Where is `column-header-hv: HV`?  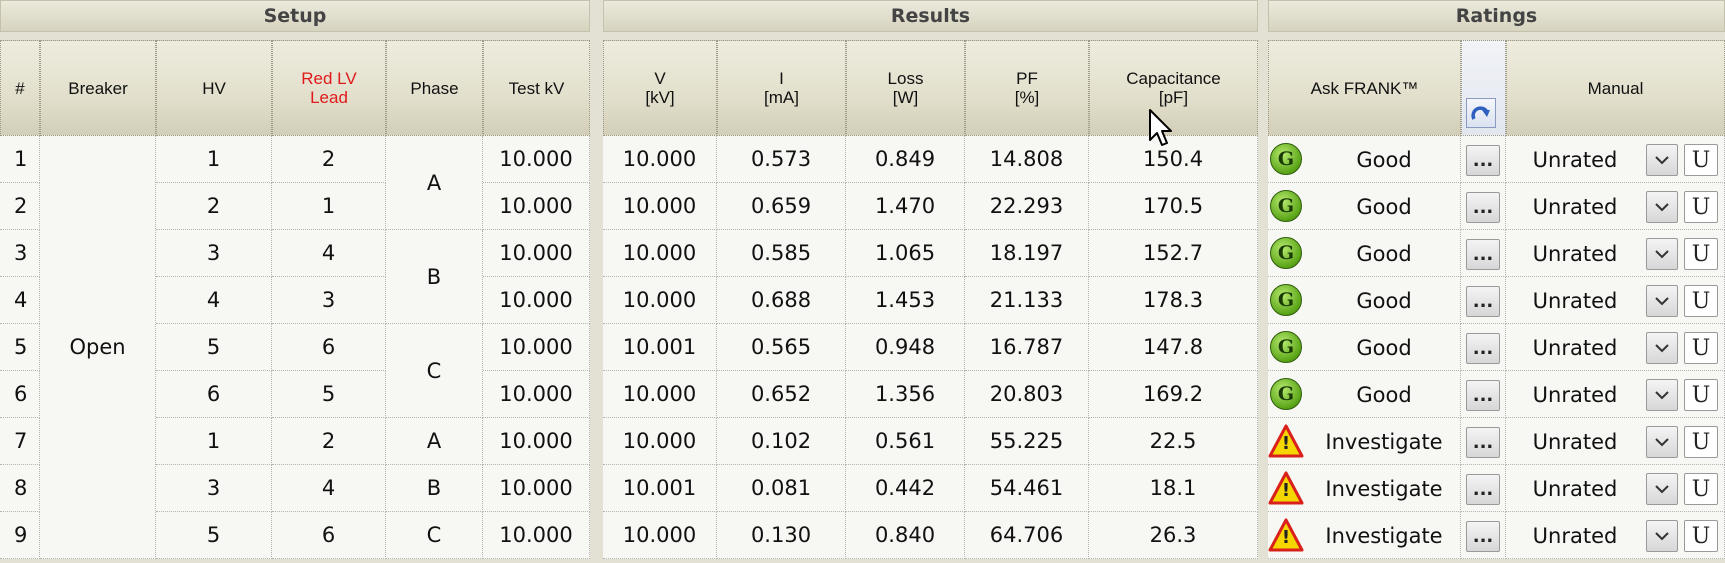 column-header-hv: HV is located at coordinates (214, 88).